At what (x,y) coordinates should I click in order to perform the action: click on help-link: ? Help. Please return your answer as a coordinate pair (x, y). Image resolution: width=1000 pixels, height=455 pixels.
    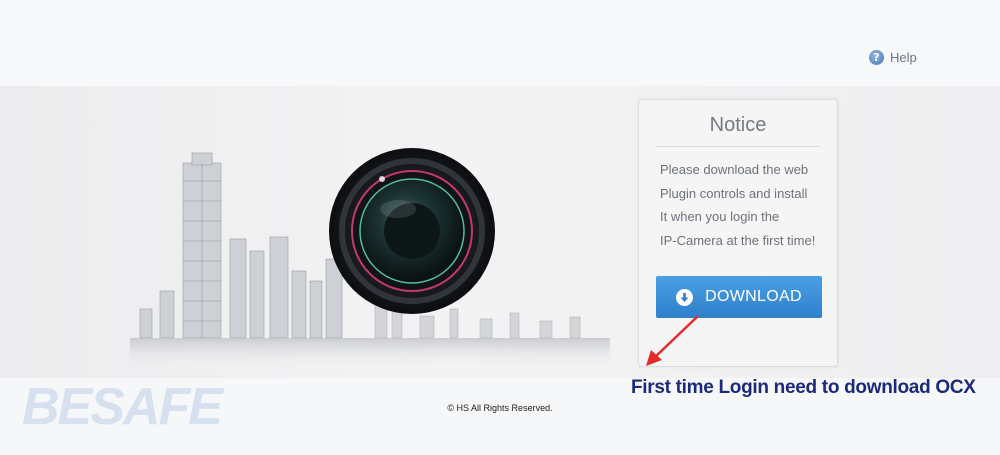
    Looking at the image, I should click on (893, 57).